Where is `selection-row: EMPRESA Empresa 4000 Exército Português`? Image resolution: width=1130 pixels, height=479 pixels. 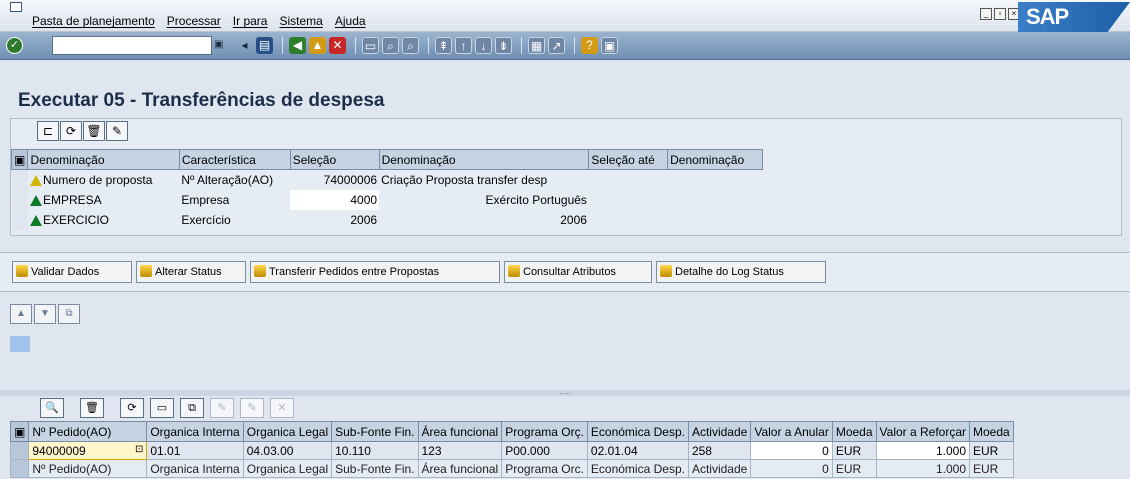
selection-row: EMPRESA Empresa 4000 Exército Português is located at coordinates (387, 199).